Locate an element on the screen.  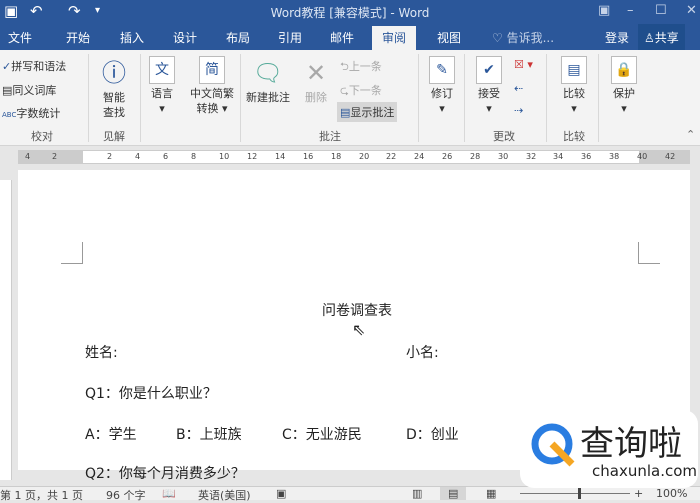
share-label: 共享 is located at coordinates (666, 38).